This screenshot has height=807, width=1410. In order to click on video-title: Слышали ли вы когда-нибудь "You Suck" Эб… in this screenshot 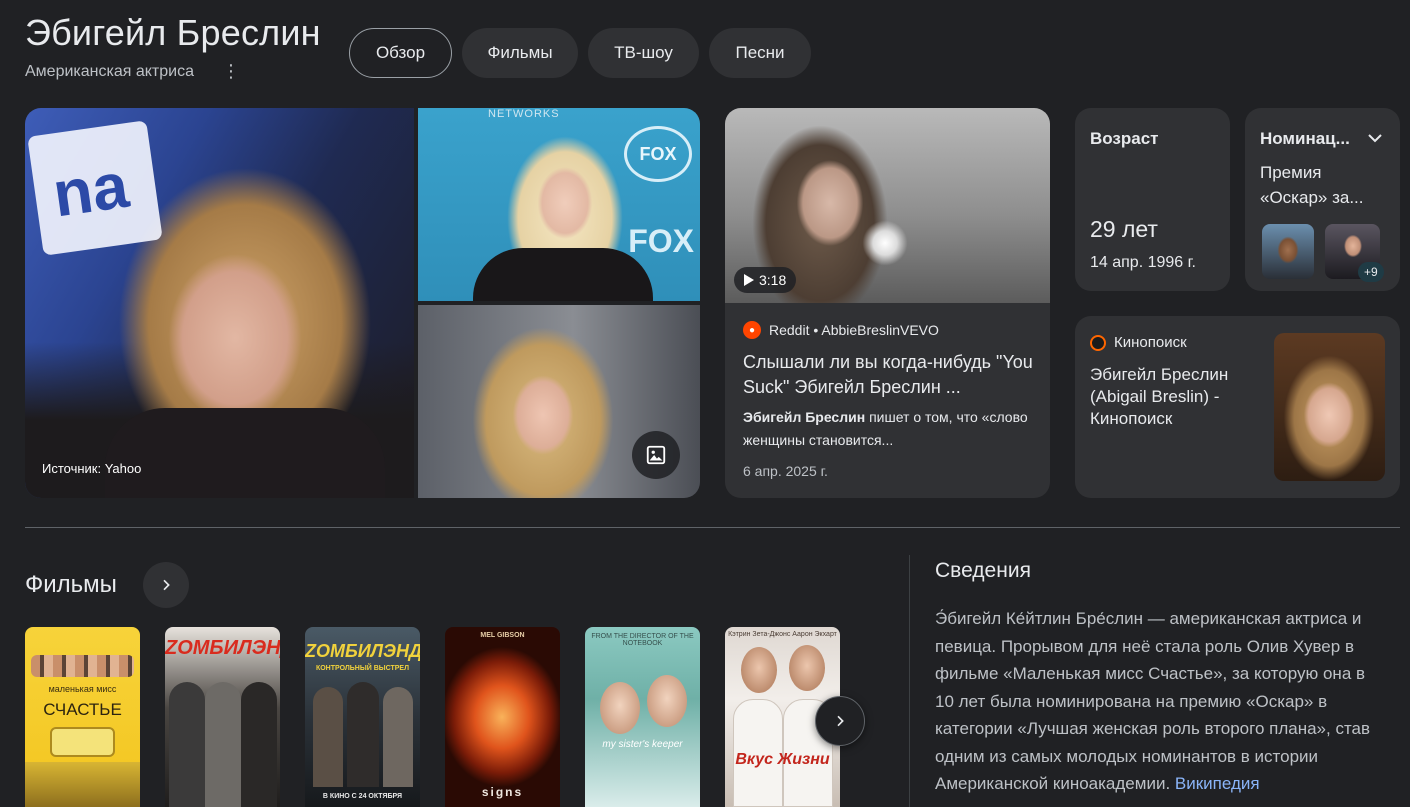, I will do `click(890, 375)`.